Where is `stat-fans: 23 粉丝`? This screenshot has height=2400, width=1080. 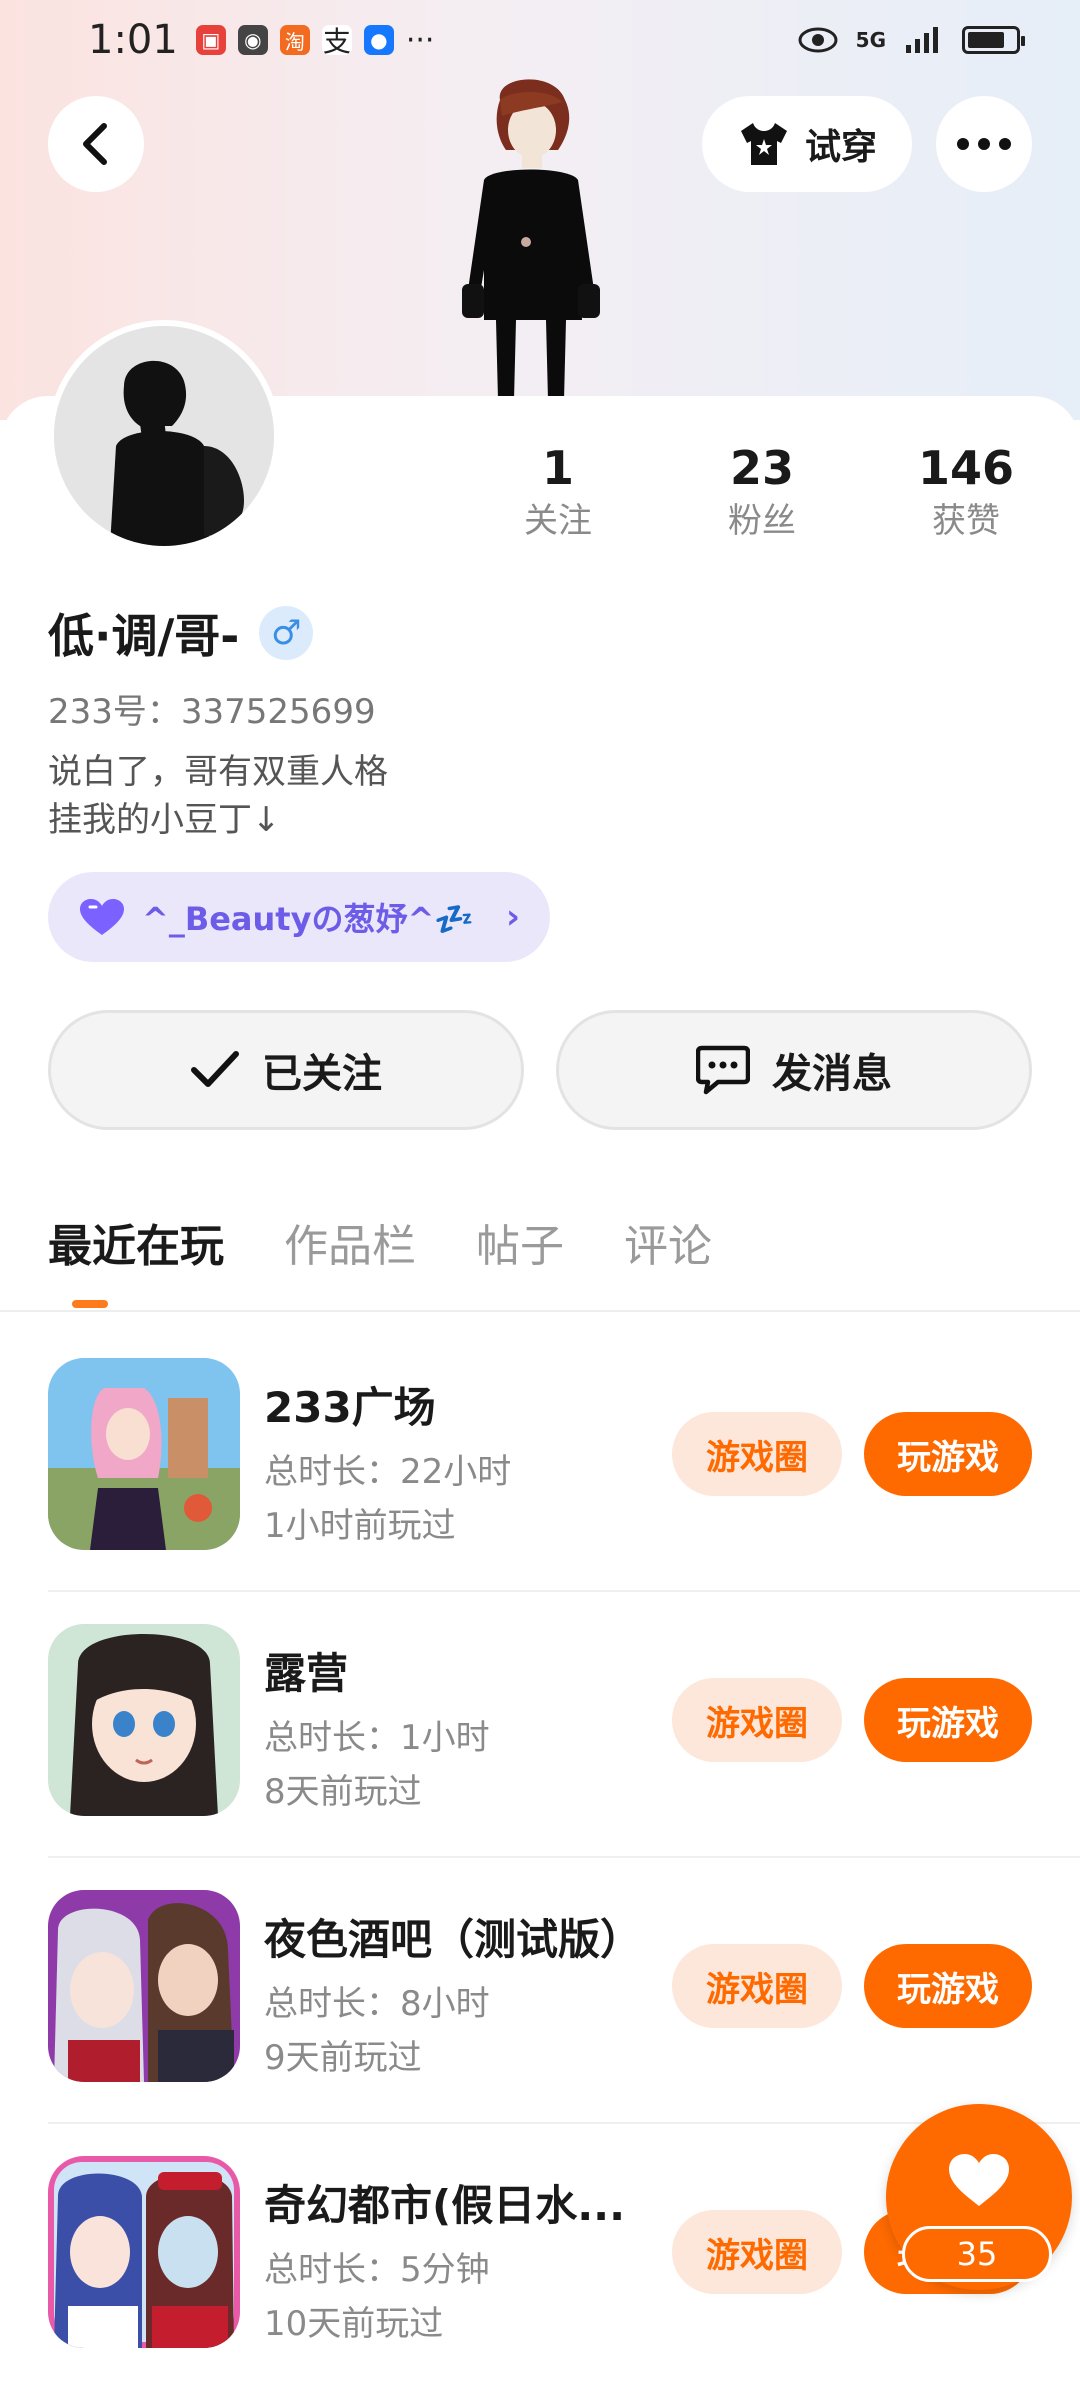
stat-fans: 23 粉丝 is located at coordinates (762, 493).